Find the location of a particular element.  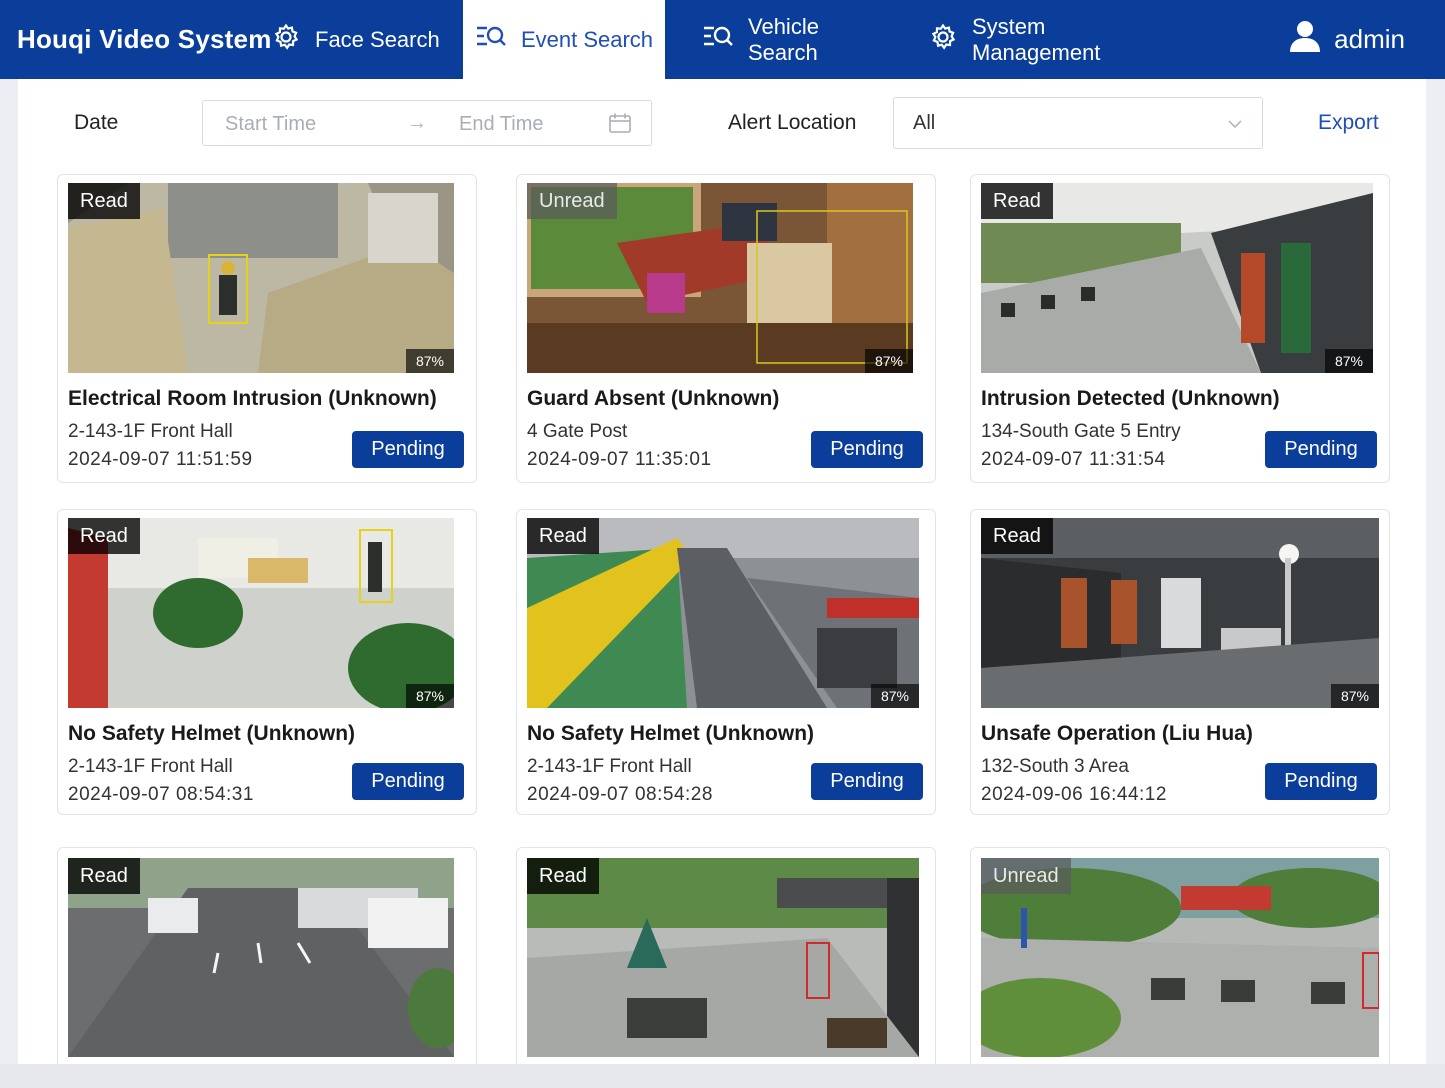

event-time: 2024-09-07 11:35:01 is located at coordinates (619, 459).